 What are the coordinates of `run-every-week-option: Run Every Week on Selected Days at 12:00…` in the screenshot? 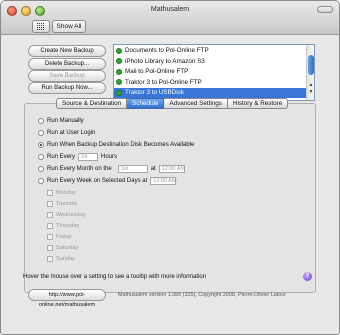 It's located at (108, 181).